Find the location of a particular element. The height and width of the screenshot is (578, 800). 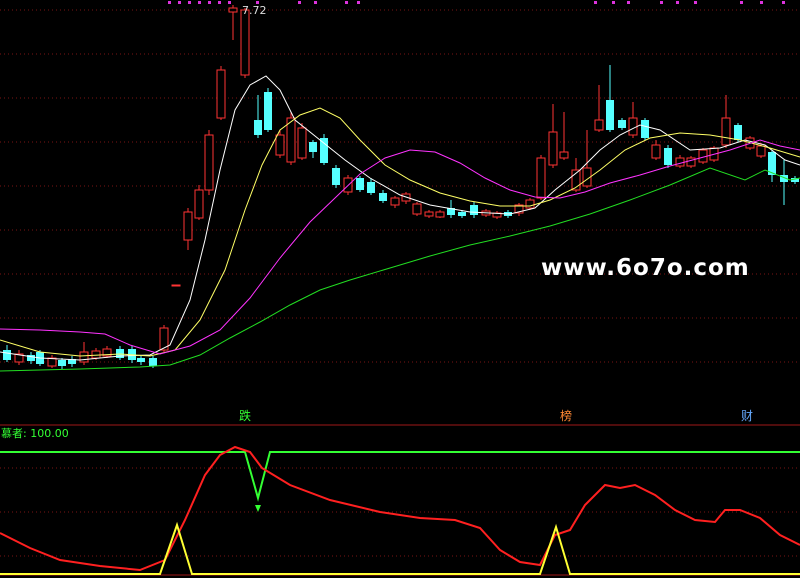

indicator-level-line is located at coordinates (400, 476).